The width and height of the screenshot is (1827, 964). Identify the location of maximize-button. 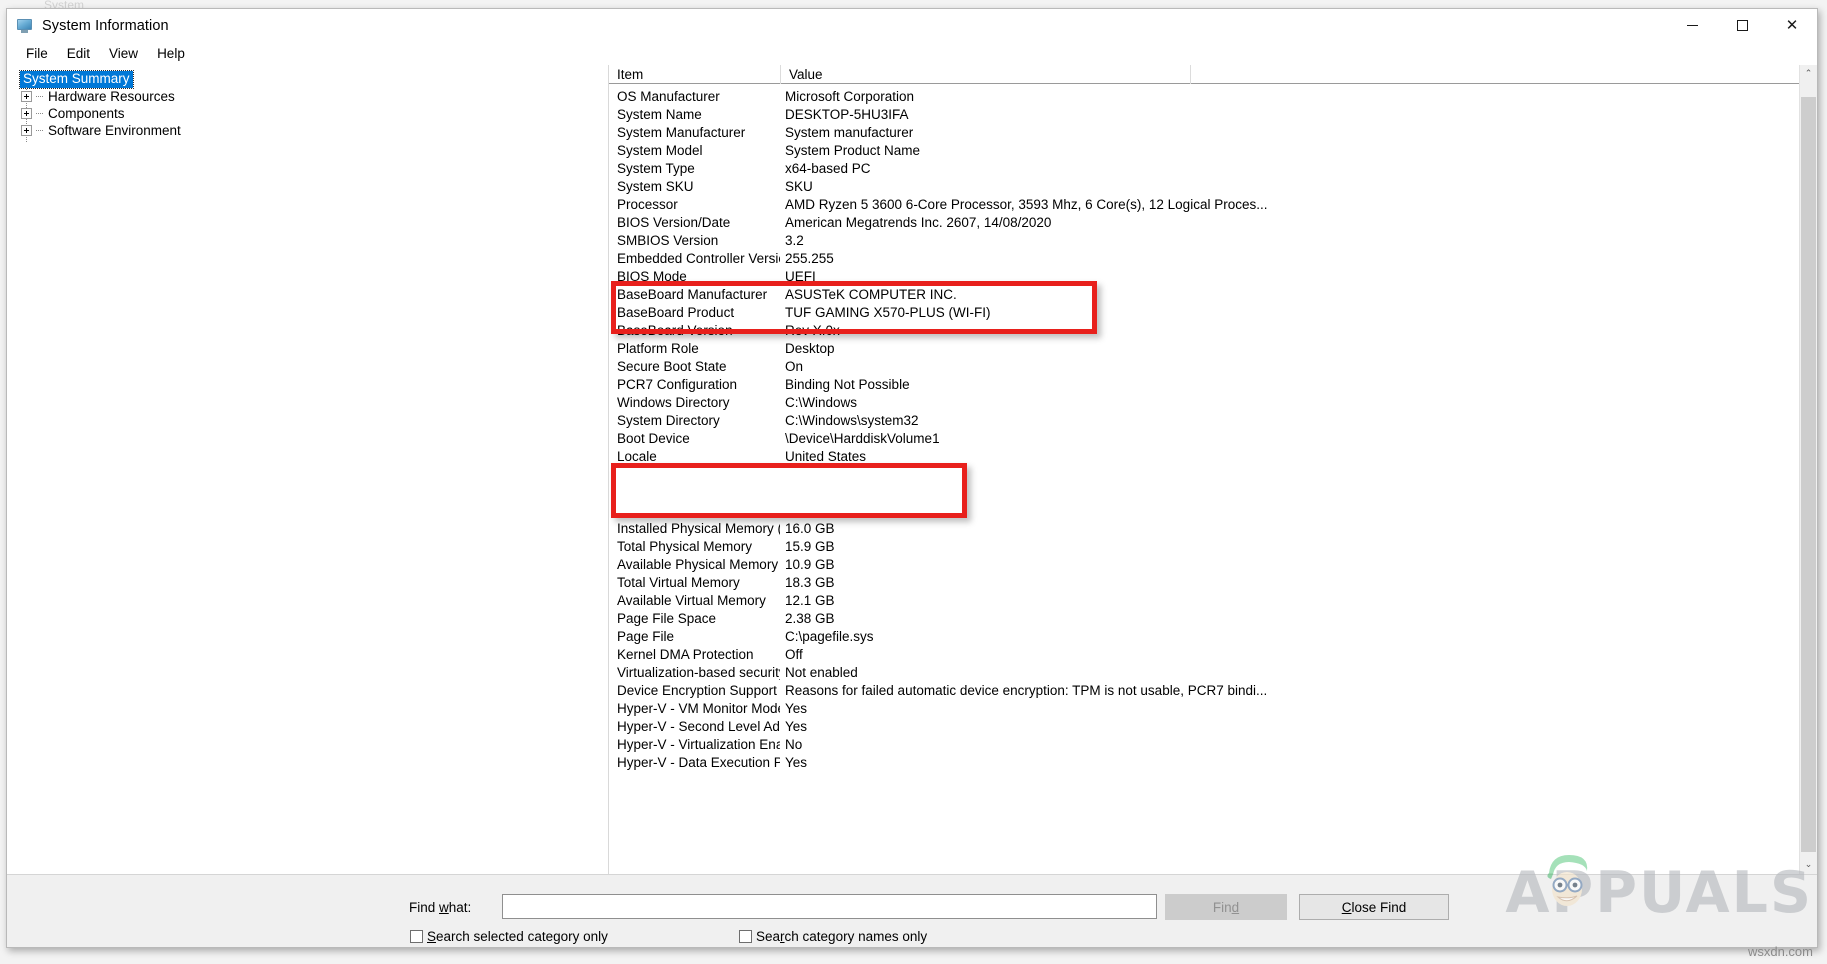
(1742, 25).